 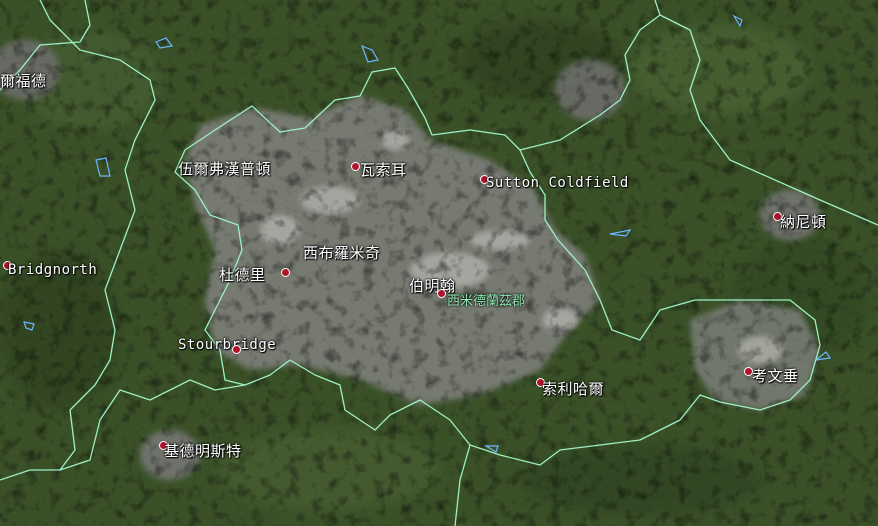 I want to click on place-label: 納尼頓, so click(x=803, y=222).